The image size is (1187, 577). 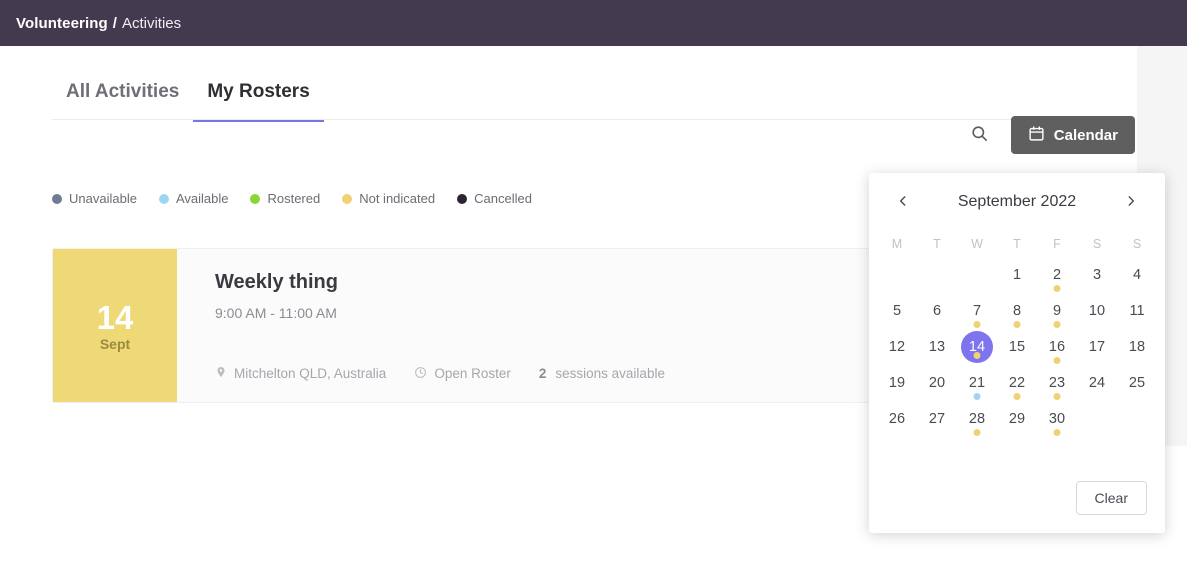 I want to click on calendar-clear-button: Clear, so click(x=1111, y=498).